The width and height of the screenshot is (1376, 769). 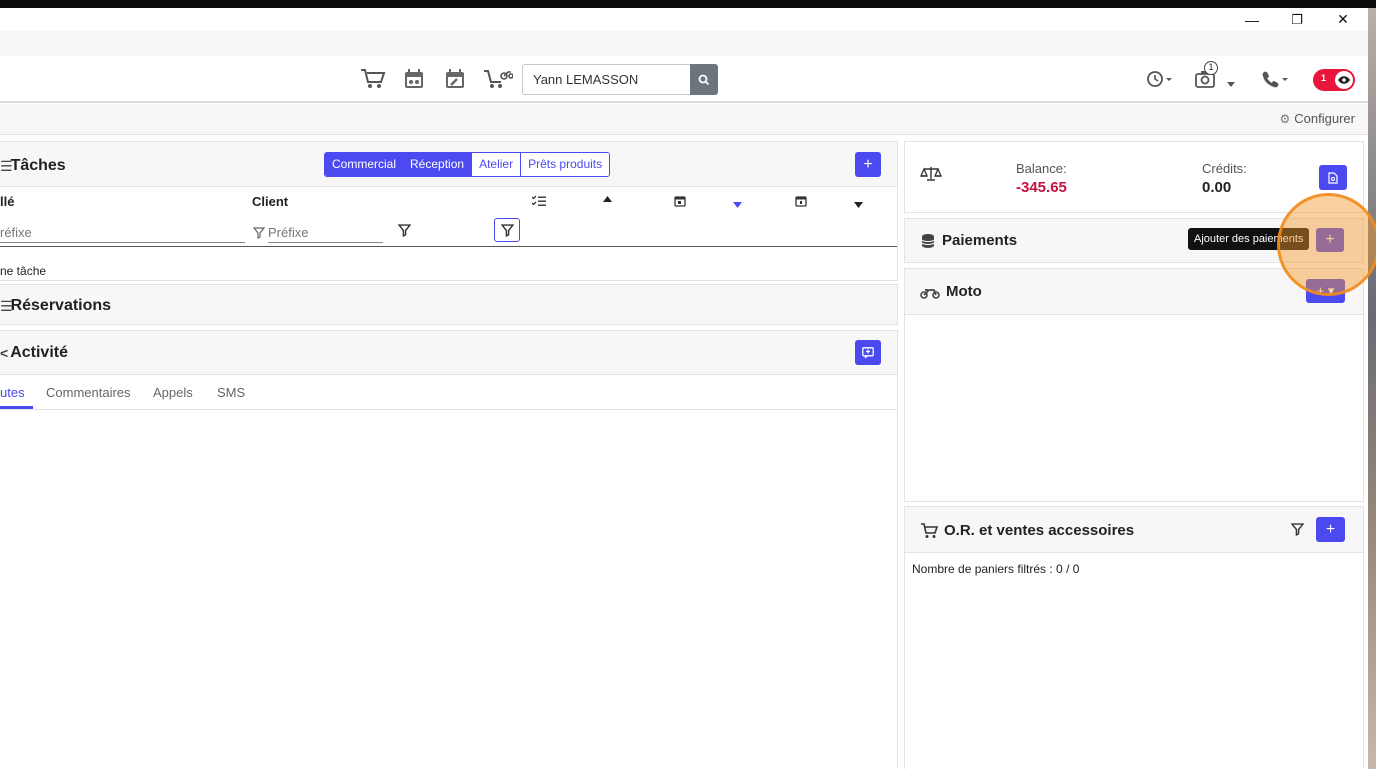 What do you see at coordinates (680, 201) in the screenshot?
I see `calendar-icon` at bounding box center [680, 201].